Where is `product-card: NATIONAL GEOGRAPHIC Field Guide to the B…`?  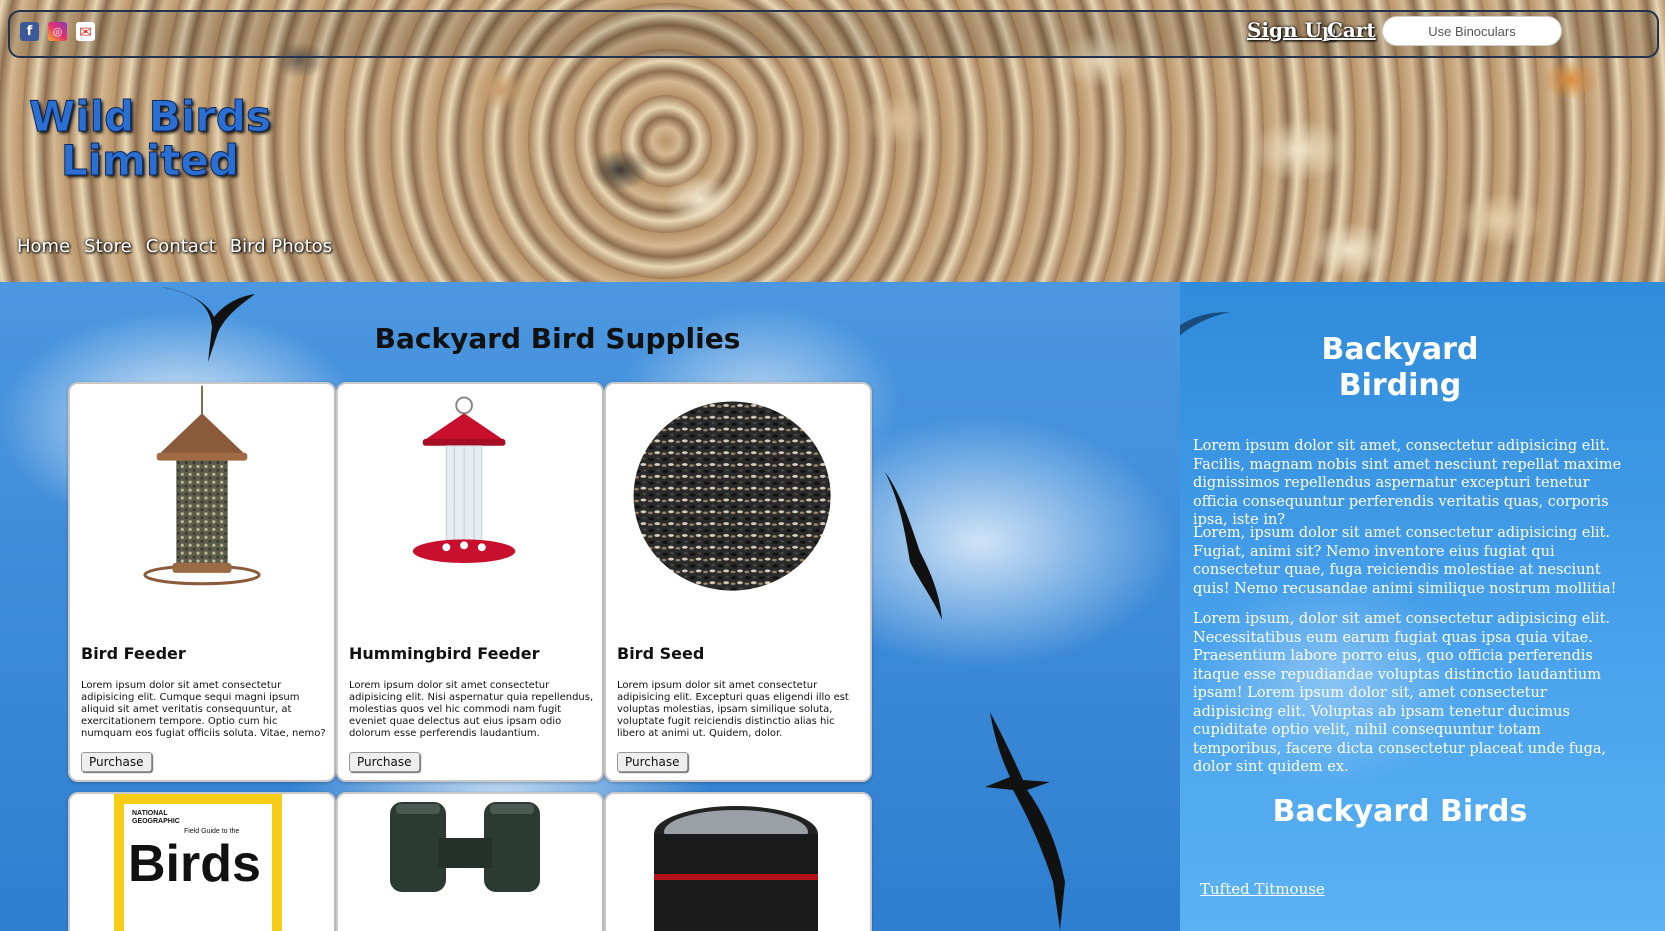 product-card: NATIONAL GEOGRAPHIC Field Guide to the B… is located at coordinates (202, 861).